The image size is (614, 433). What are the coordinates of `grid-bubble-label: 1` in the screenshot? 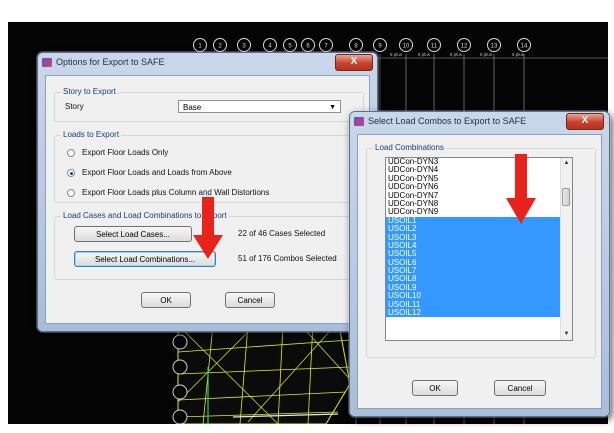 It's located at (200, 47).